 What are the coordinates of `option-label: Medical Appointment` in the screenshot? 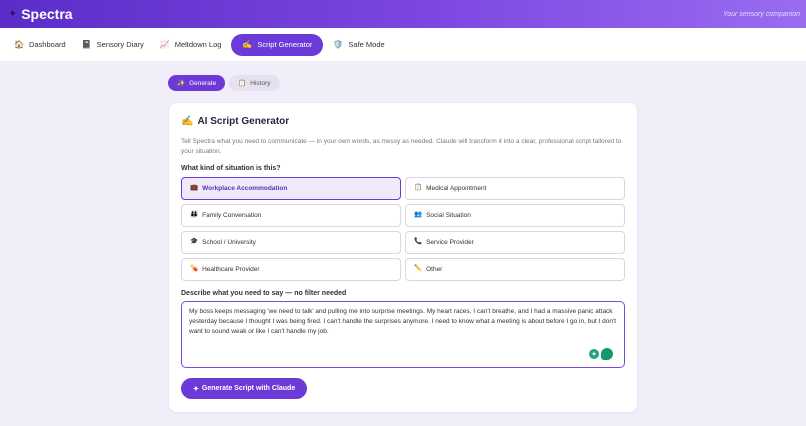 It's located at (456, 188).